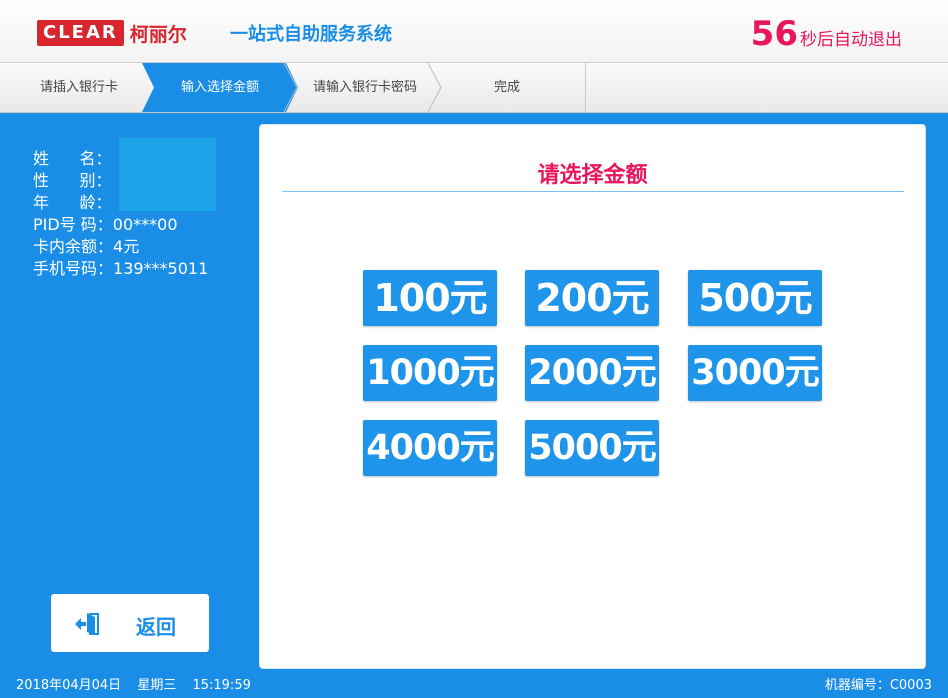  I want to click on footer-date: 2018年04月04日, so click(69, 685).